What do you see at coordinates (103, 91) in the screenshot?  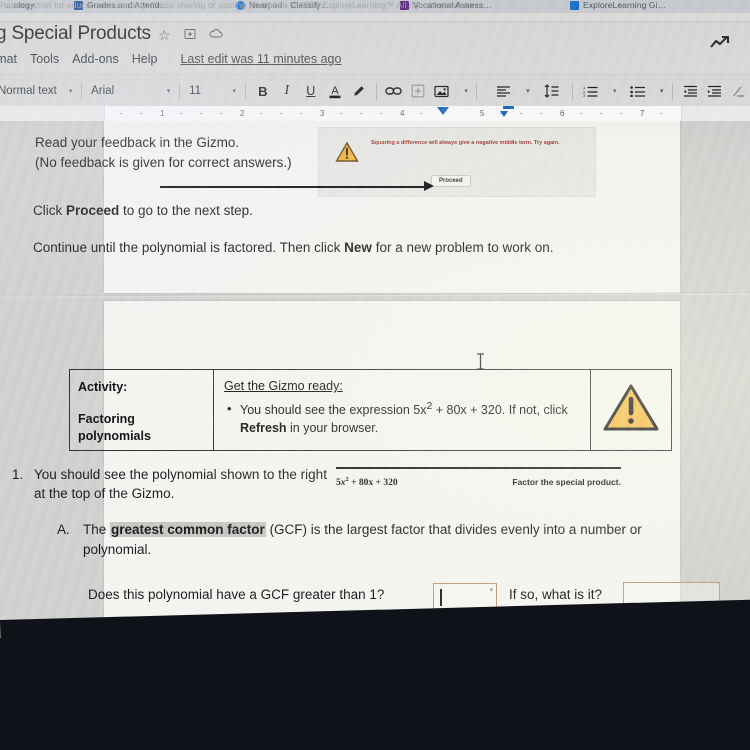 I see `font-family-value: Arial` at bounding box center [103, 91].